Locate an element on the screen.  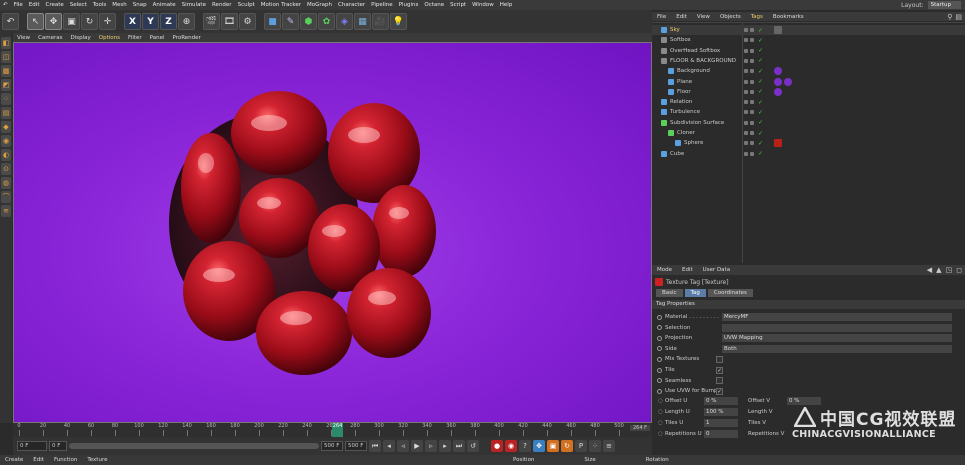
preview-range-slider is located at coordinates (194, 446).